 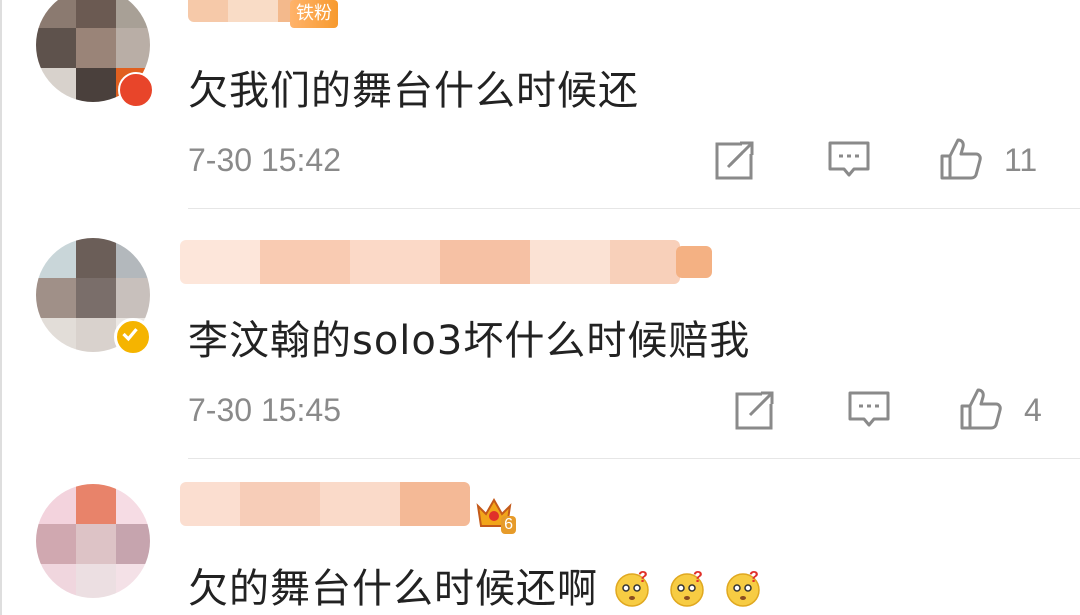 What do you see at coordinates (136, 90) in the screenshot?
I see `vip-badge-icon` at bounding box center [136, 90].